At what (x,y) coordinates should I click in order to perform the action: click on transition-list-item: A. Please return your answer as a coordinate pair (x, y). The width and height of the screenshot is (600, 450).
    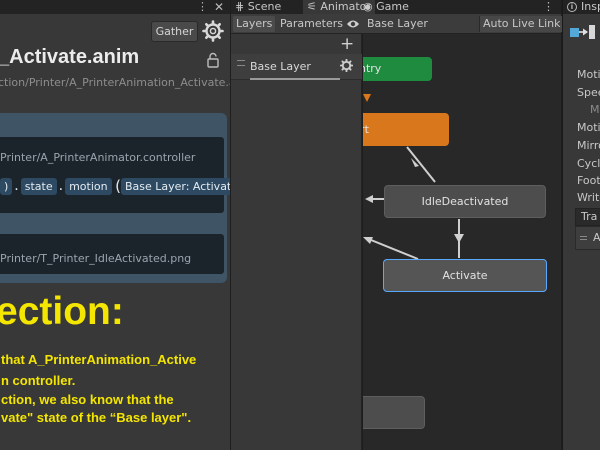
    Looking at the image, I should click on (587, 238).